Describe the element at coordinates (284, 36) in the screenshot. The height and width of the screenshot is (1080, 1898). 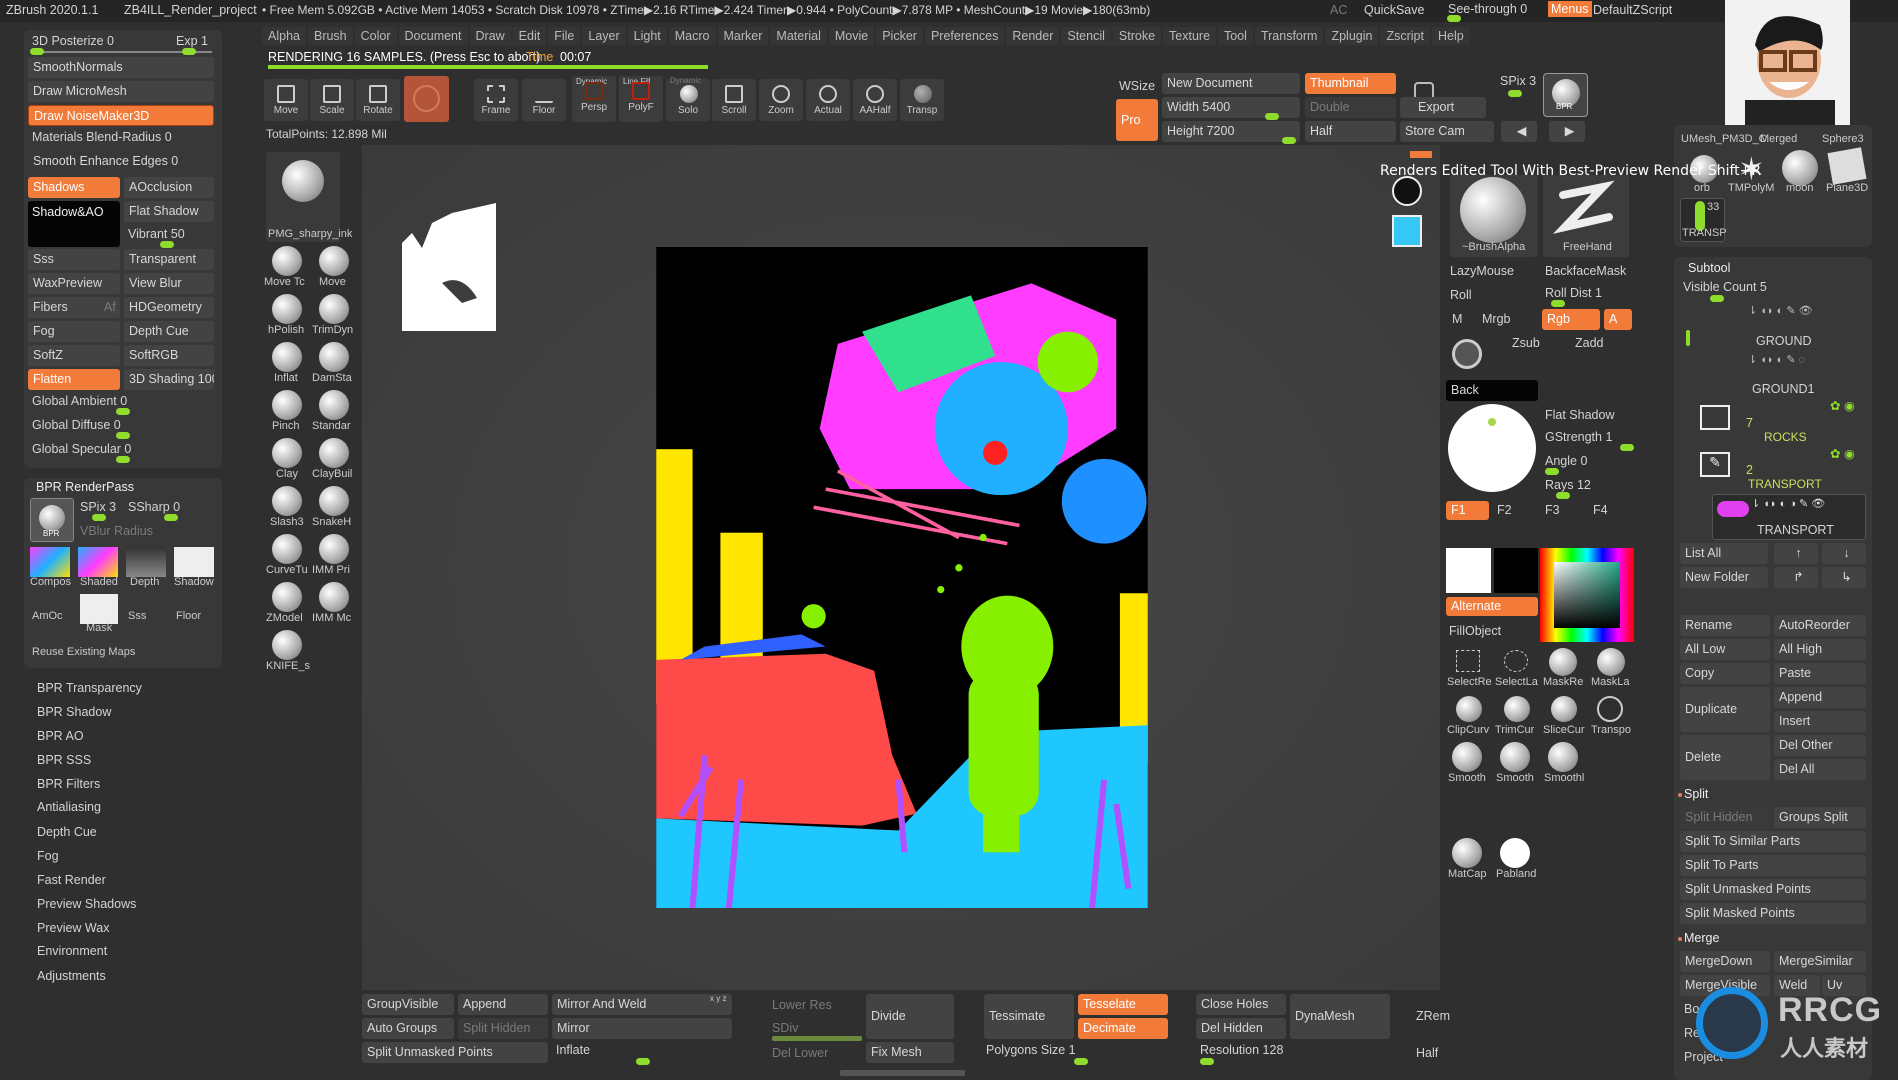
I see `menu-alpha: Alpha` at that location.